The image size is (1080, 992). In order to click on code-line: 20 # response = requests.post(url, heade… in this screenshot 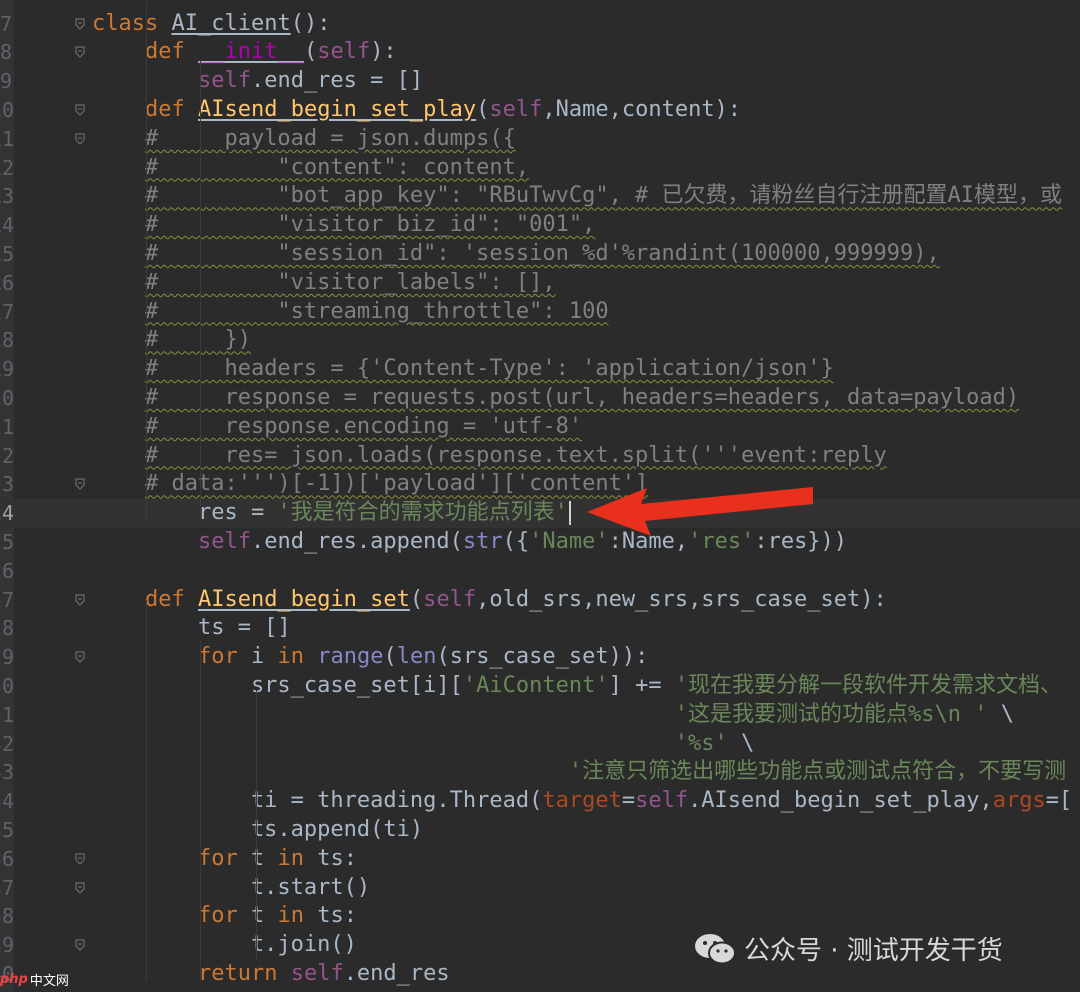, I will do `click(540, 398)`.